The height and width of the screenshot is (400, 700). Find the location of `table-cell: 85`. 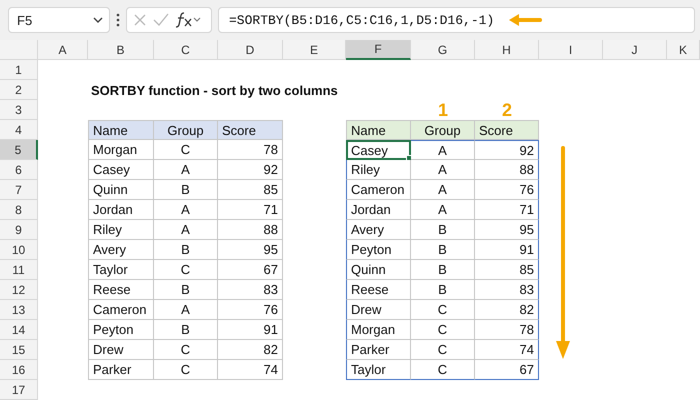

table-cell: 85 is located at coordinates (507, 270).